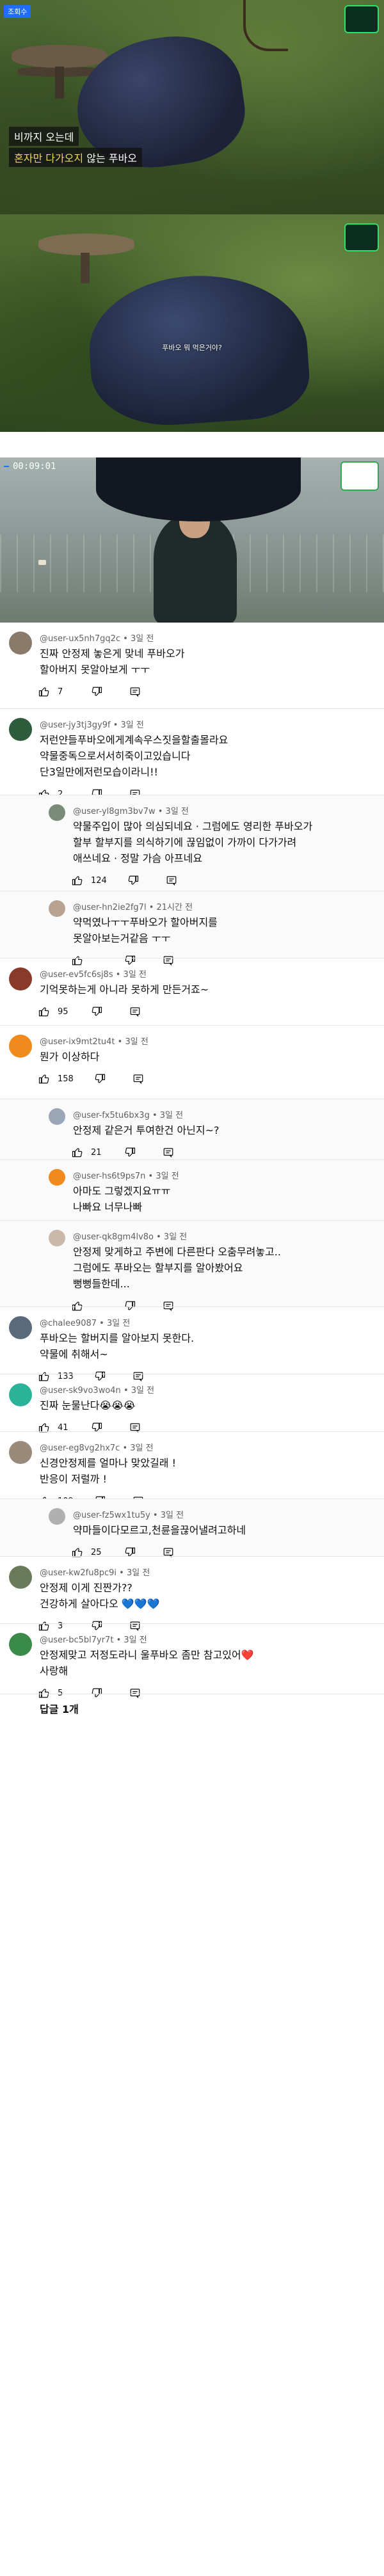 The height and width of the screenshot is (2576, 384). Describe the element at coordinates (80, 639) in the screenshot. I see `username: @user-ux5nh7gq2c` at that location.